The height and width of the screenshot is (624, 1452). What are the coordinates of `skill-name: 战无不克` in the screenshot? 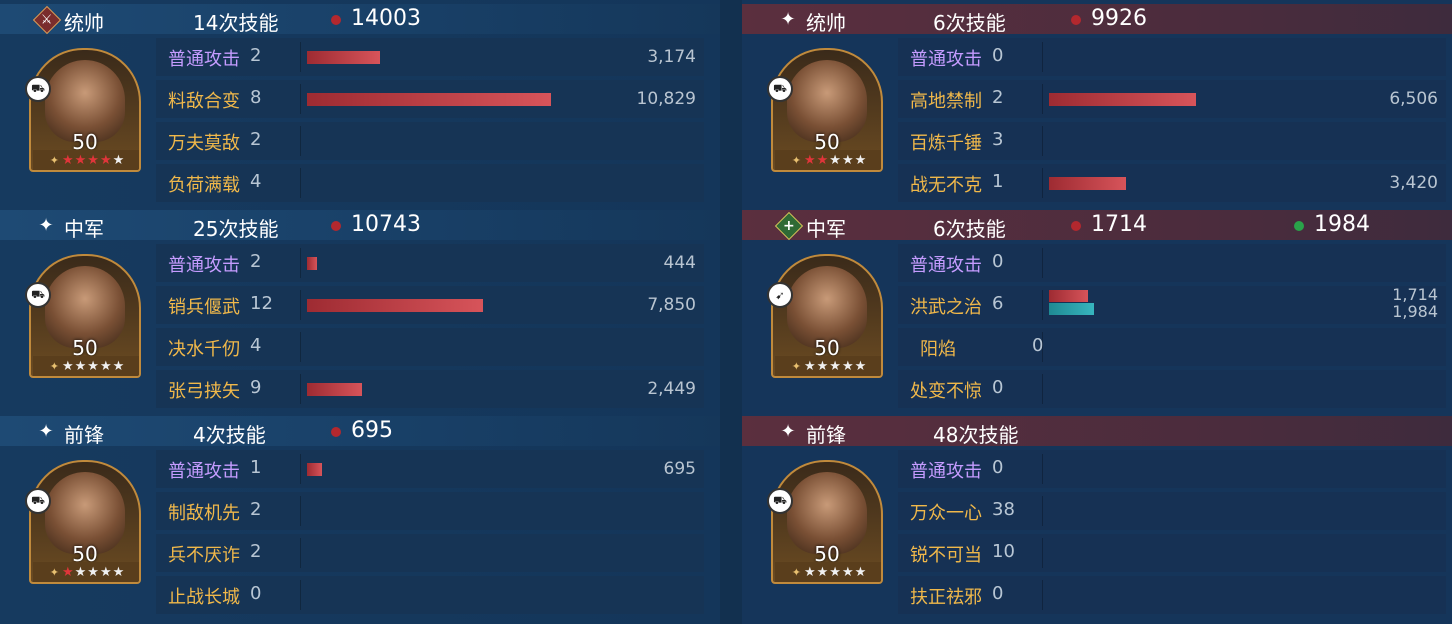 It's located at (946, 185).